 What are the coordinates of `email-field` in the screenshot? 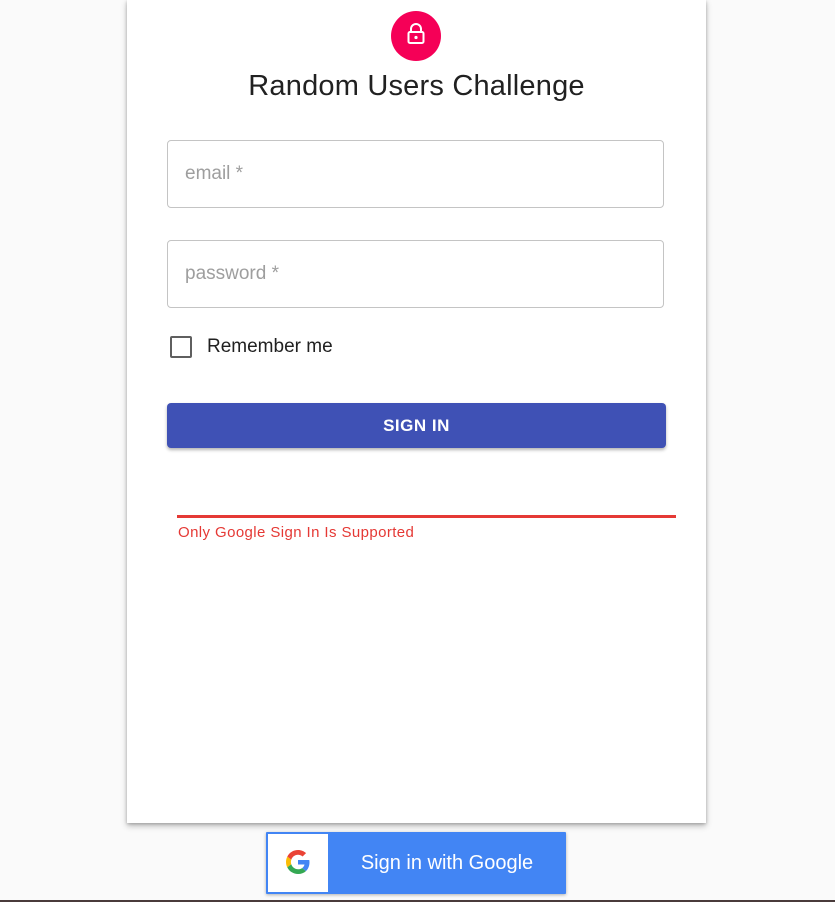 It's located at (415, 174).